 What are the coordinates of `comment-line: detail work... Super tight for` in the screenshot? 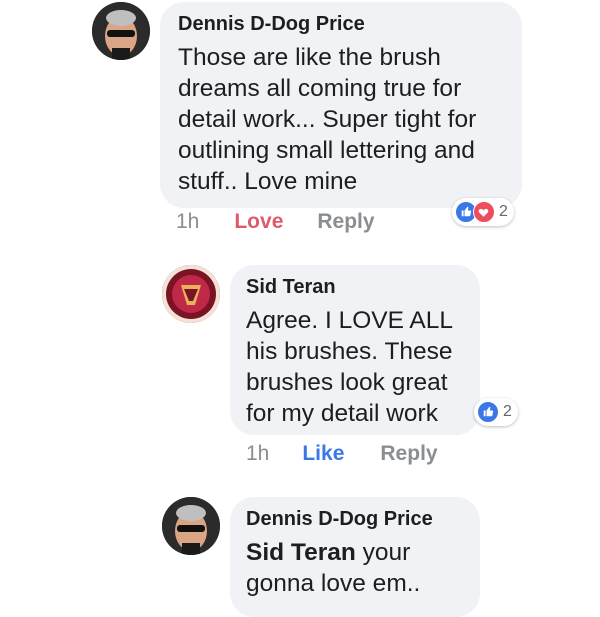 It's located at (327, 119).